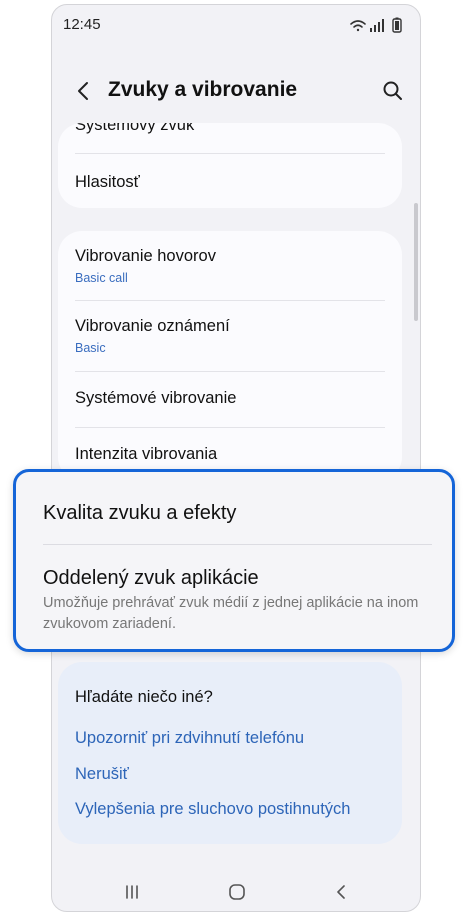 The height and width of the screenshot is (915, 470). Describe the element at coordinates (139, 513) in the screenshot. I see `settings-item-sound-quality-effects: Kvalita zvuku a efekty` at that location.